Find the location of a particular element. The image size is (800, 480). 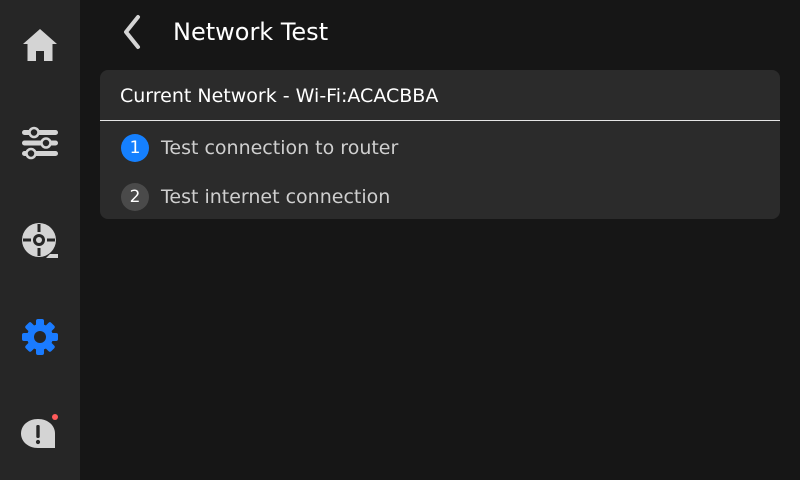

step-test-router: 1 Test connection to router is located at coordinates (259, 148).